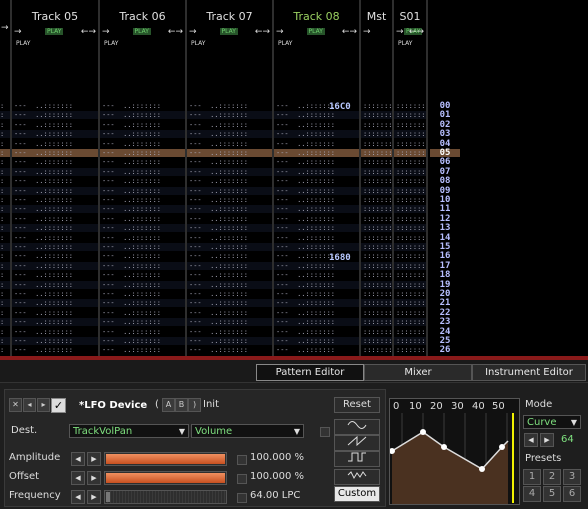 The height and width of the screenshot is (509, 588). Describe the element at coordinates (143, 178) in the screenshot. I see `track-column-06: Track 06 → PLAY ←→ PLAY` at that location.